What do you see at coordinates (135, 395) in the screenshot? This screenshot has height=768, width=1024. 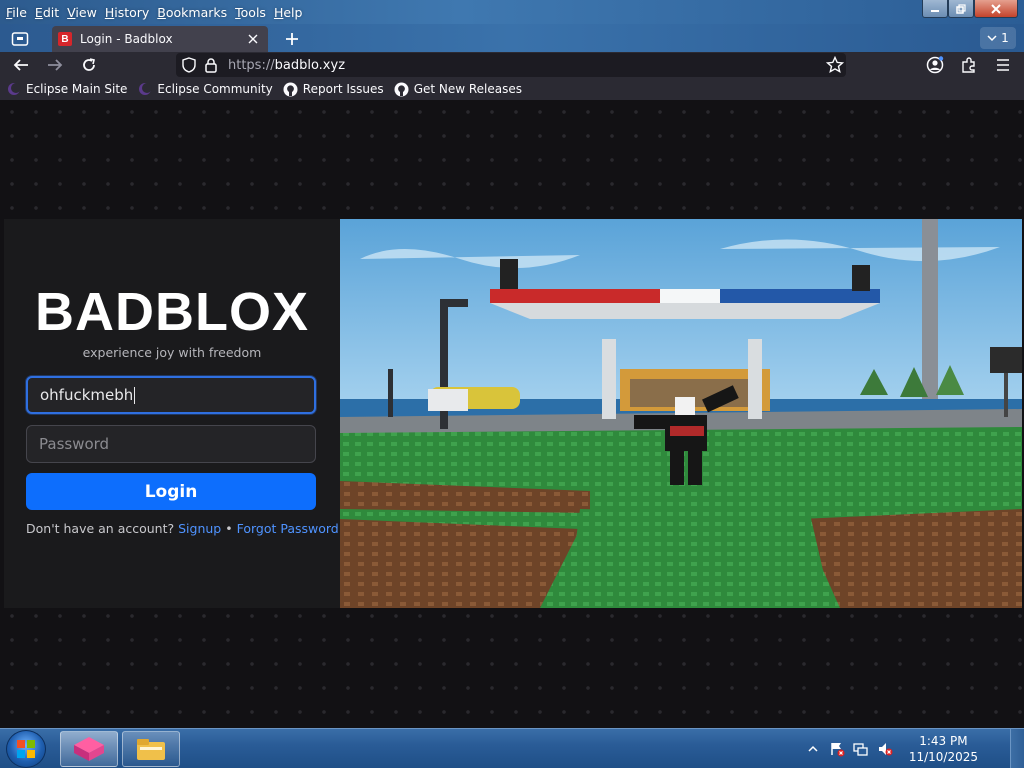 I see `text-caret` at bounding box center [135, 395].